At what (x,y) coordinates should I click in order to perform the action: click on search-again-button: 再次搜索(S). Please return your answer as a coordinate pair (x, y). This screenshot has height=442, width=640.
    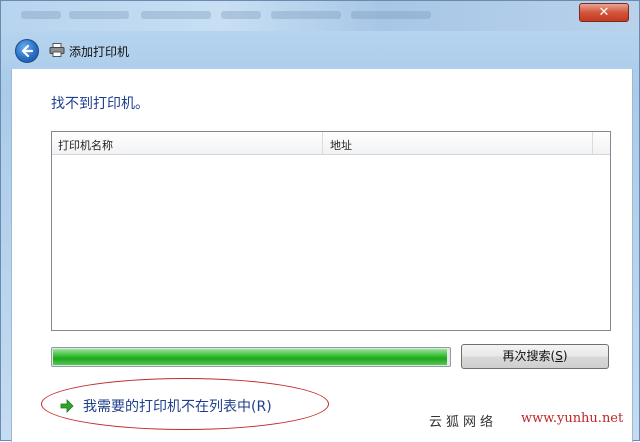
    Looking at the image, I should click on (535, 356).